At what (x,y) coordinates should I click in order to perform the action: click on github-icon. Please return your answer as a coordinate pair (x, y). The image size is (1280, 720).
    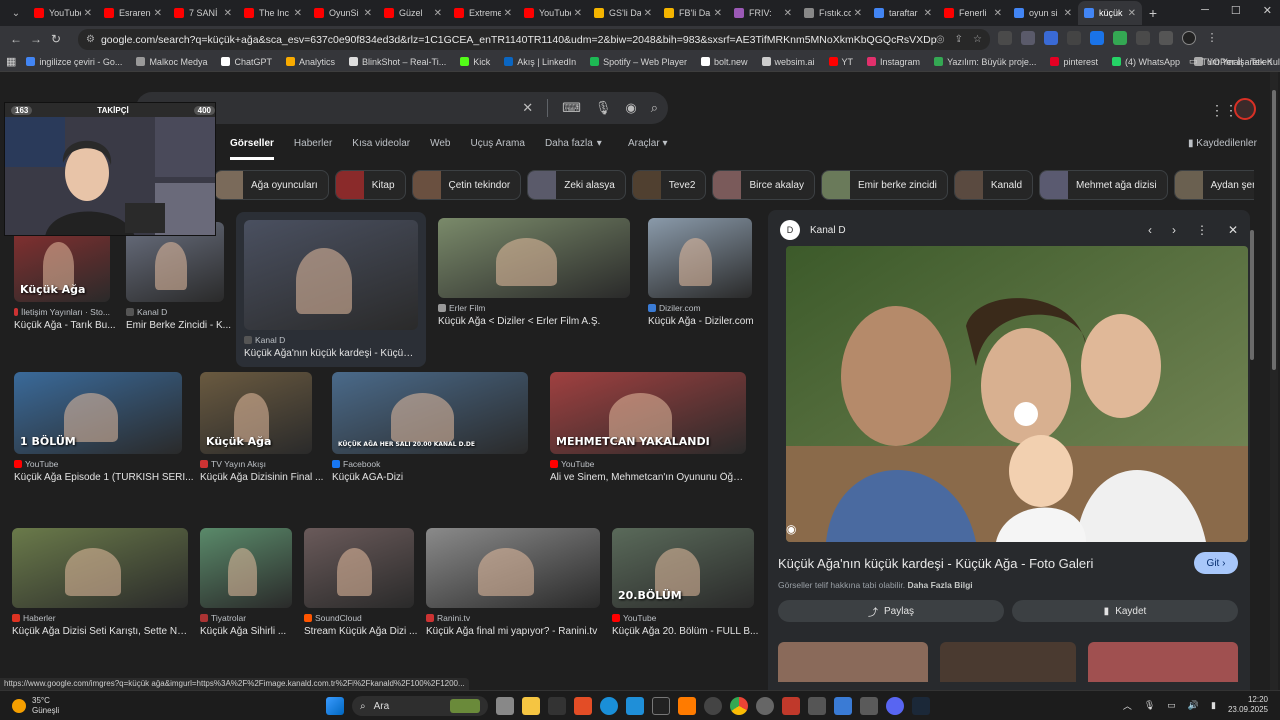
    Looking at the image, I should click on (713, 706).